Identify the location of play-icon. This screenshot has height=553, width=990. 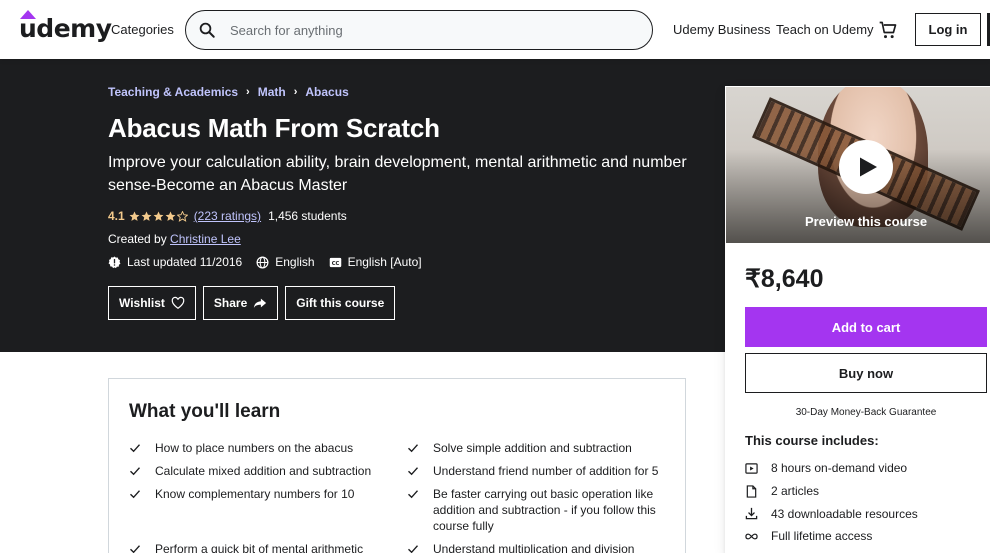
(868, 167).